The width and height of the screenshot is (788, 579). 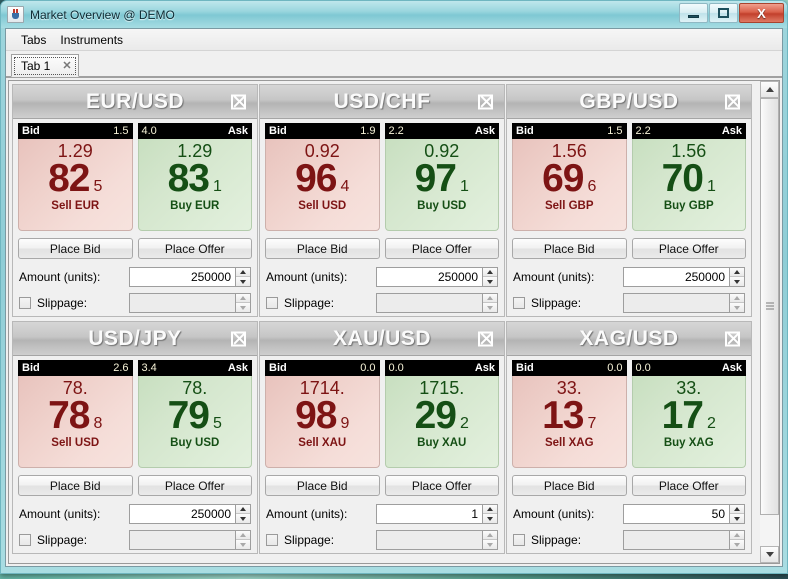 What do you see at coordinates (723, 13) in the screenshot?
I see `maximize-button` at bounding box center [723, 13].